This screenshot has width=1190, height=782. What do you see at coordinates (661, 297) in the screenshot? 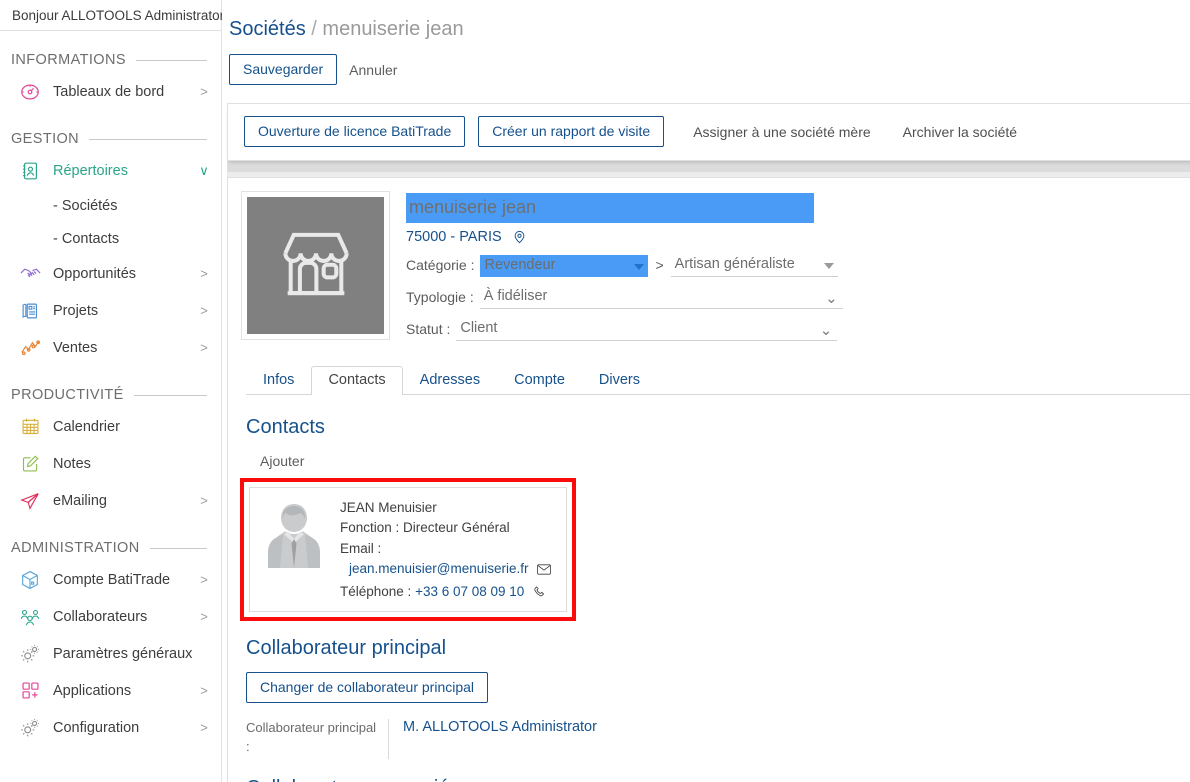
I see `typology-select: À fidéliser ⌄` at bounding box center [661, 297].